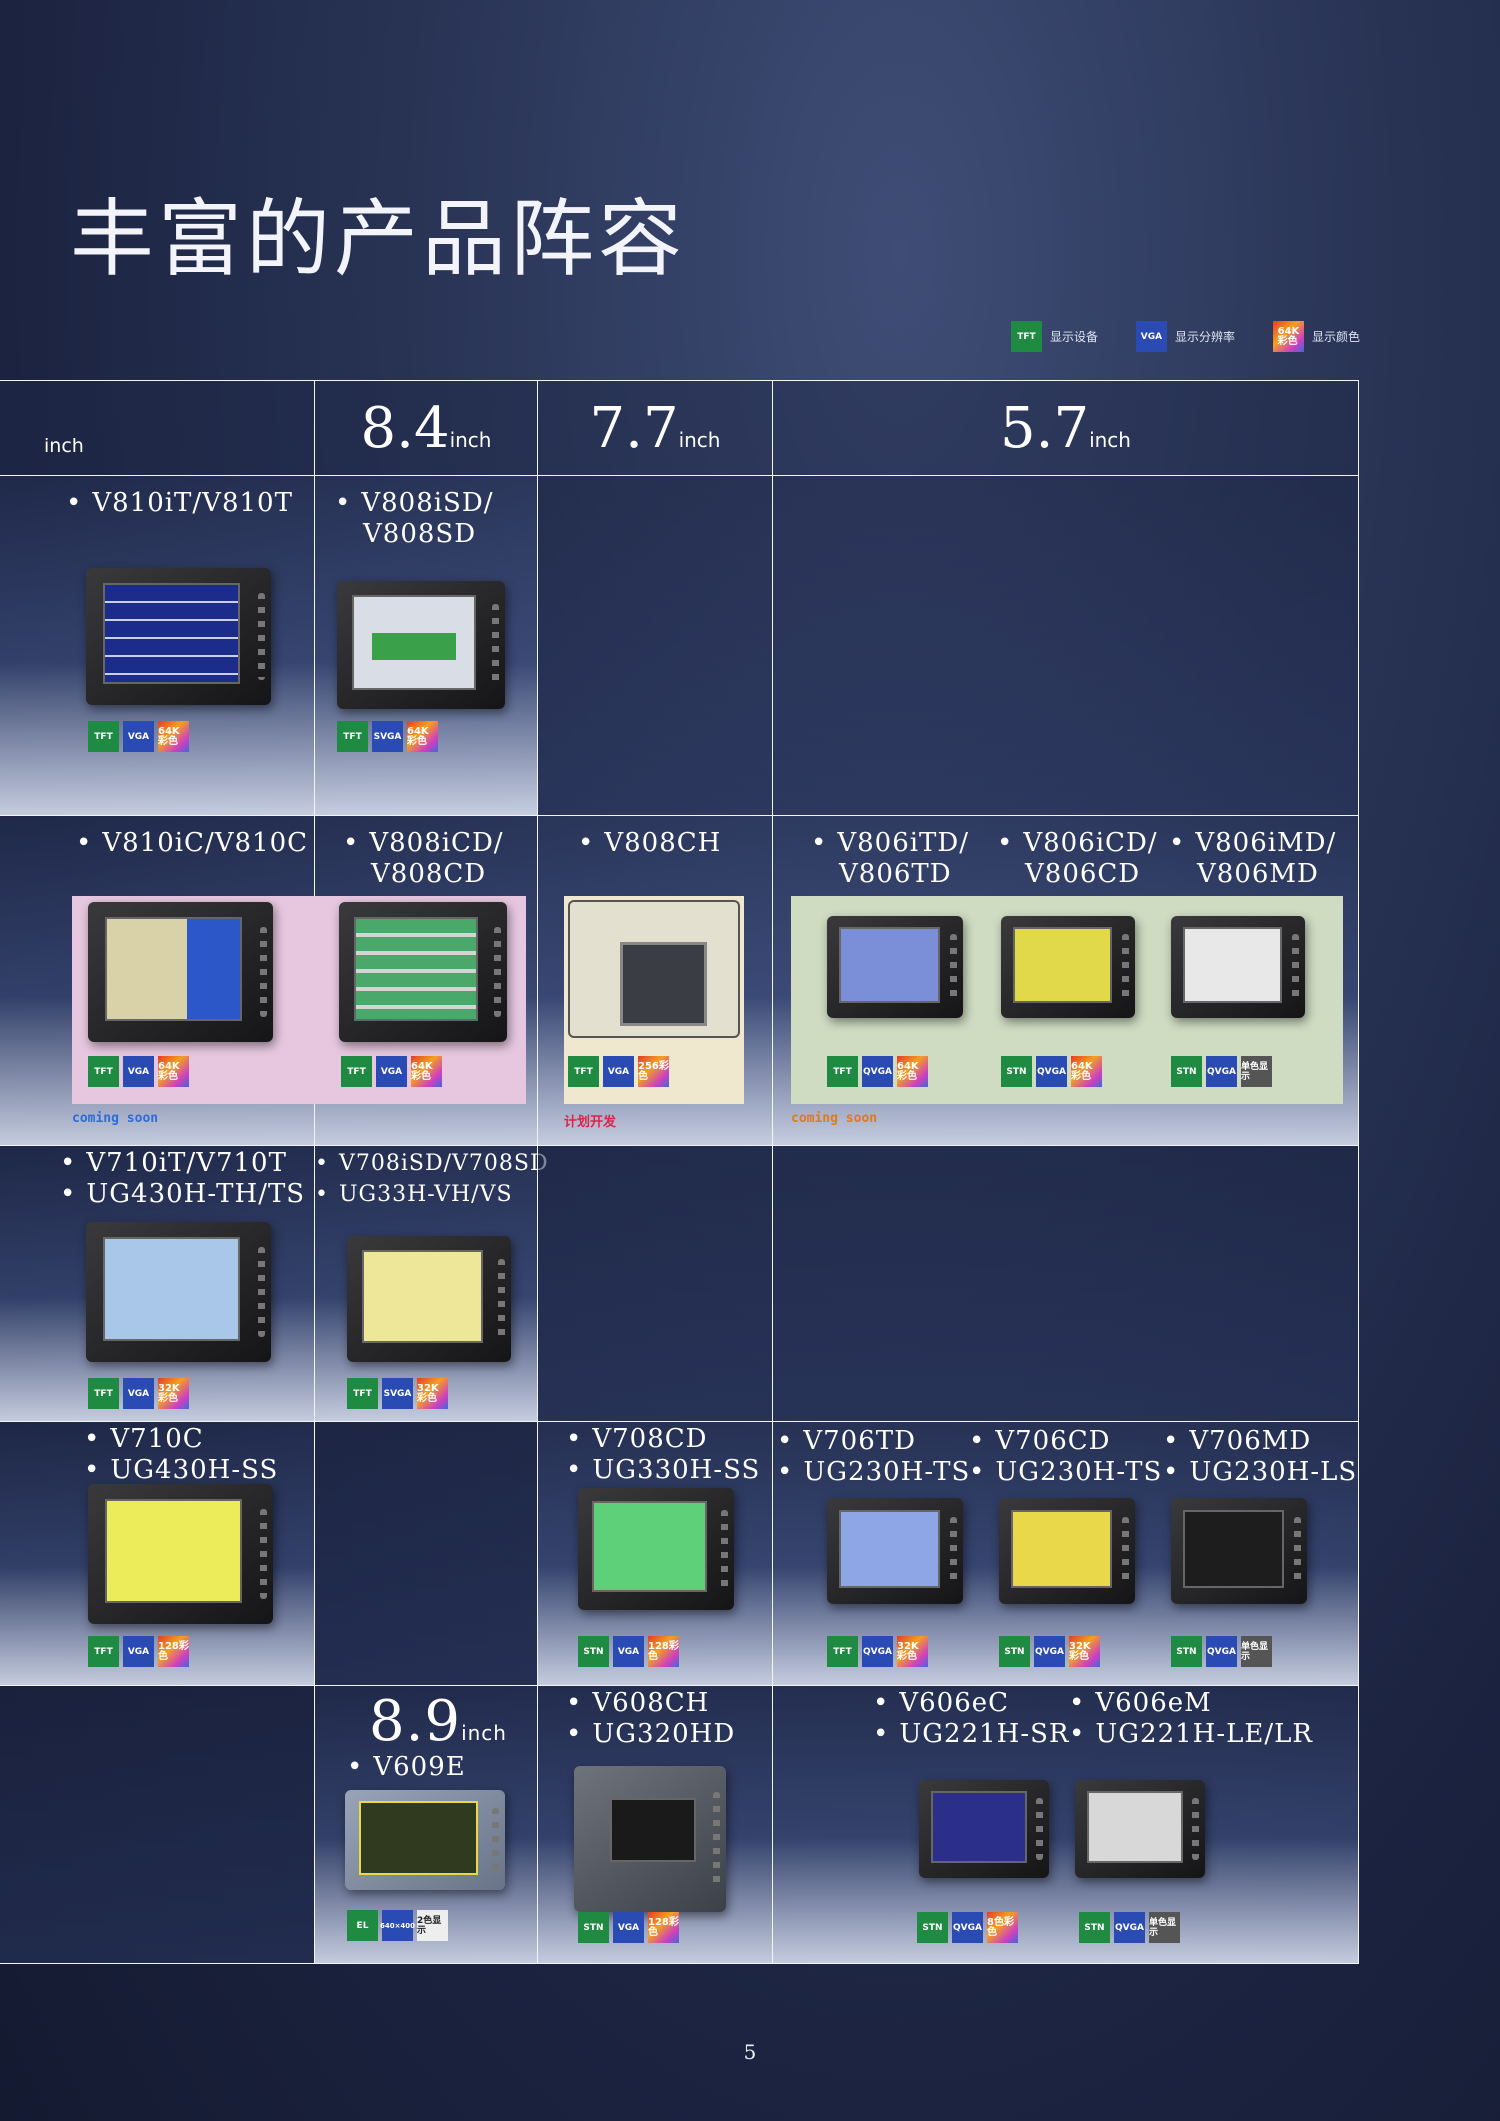  What do you see at coordinates (971, 1718) in the screenshot?
I see `model-name: • V606eC • UG221H-SR` at bounding box center [971, 1718].